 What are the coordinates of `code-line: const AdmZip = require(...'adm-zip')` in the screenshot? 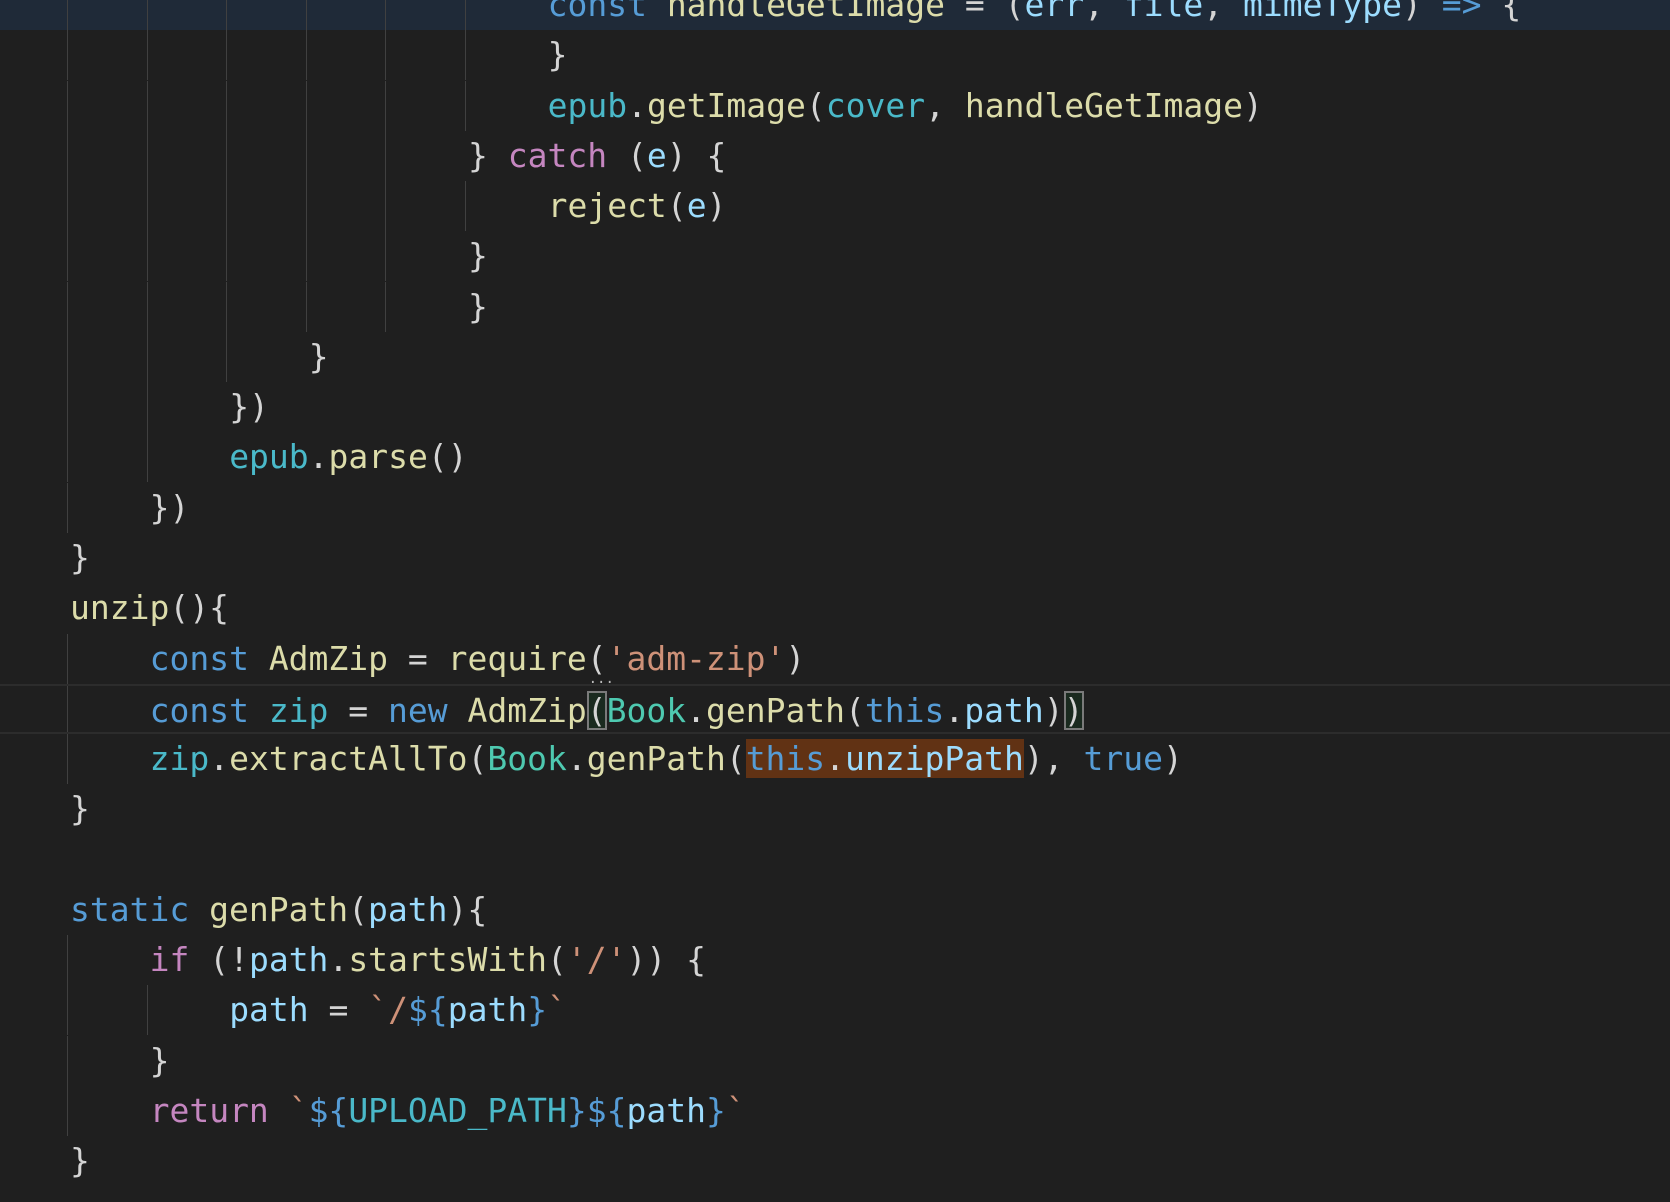 It's located at (835, 660).